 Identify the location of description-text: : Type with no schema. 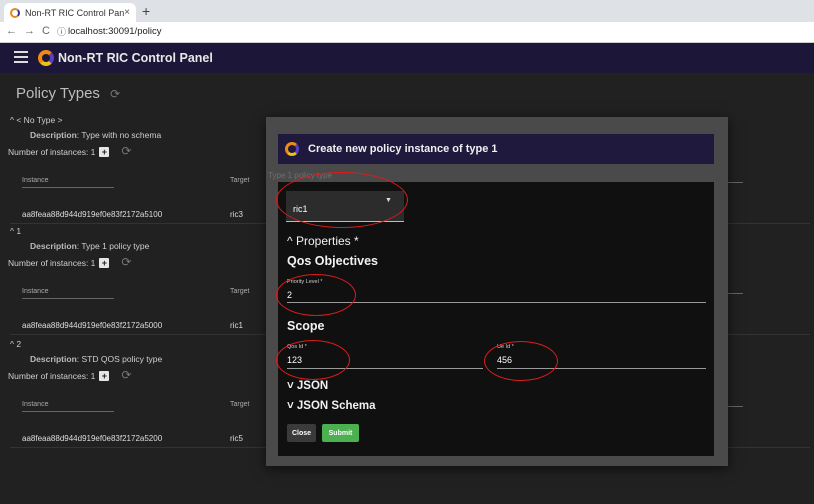
(119, 135).